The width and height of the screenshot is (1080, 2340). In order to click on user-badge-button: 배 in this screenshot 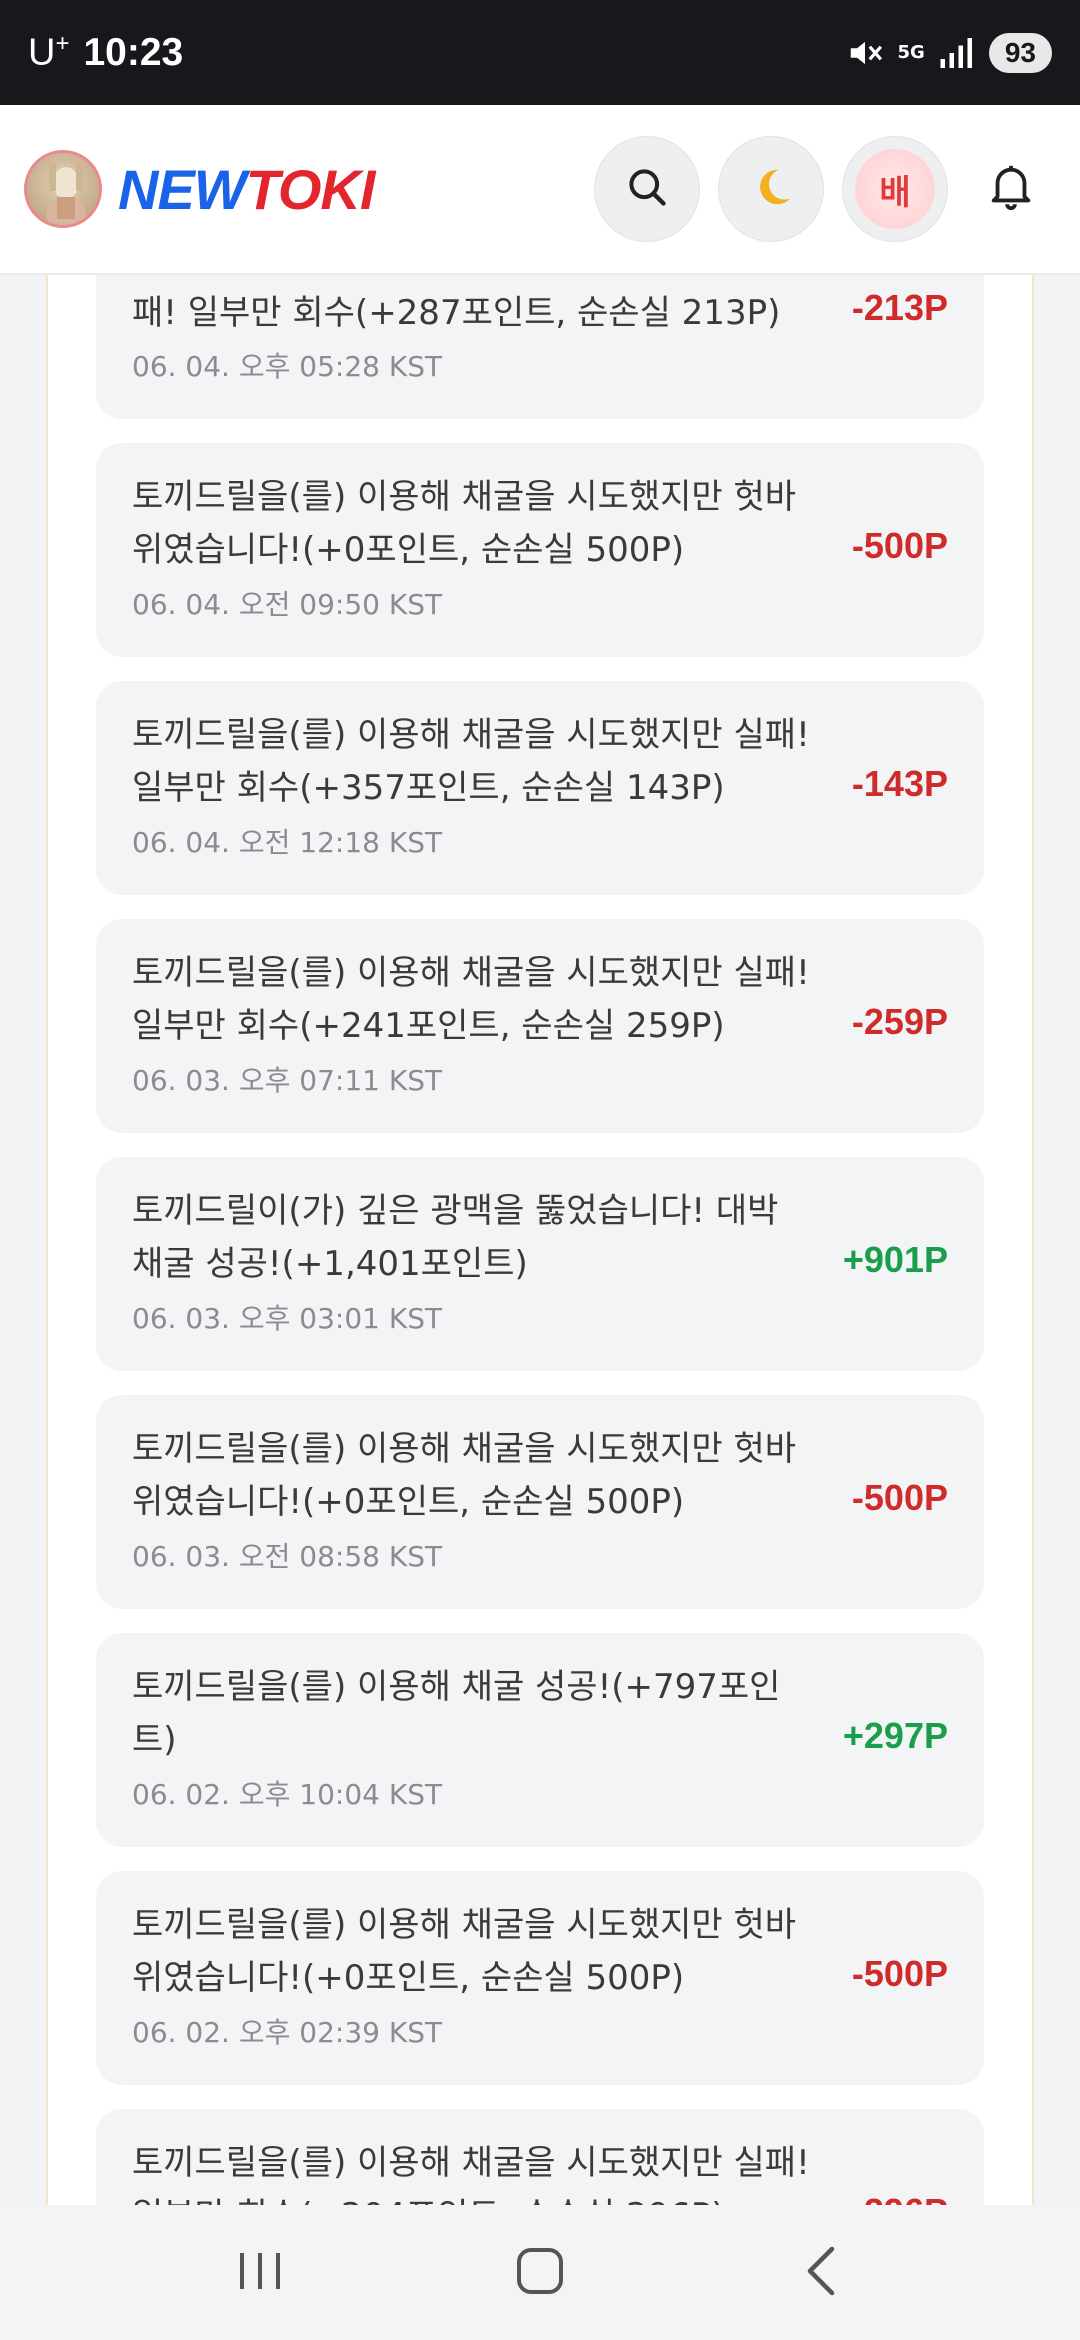, I will do `click(895, 189)`.